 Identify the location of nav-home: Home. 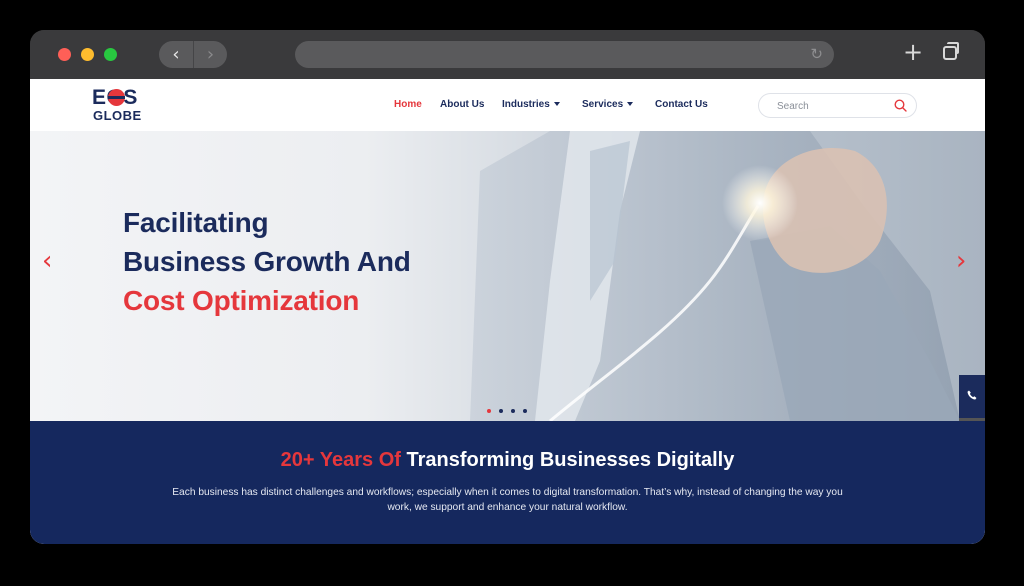
(408, 104).